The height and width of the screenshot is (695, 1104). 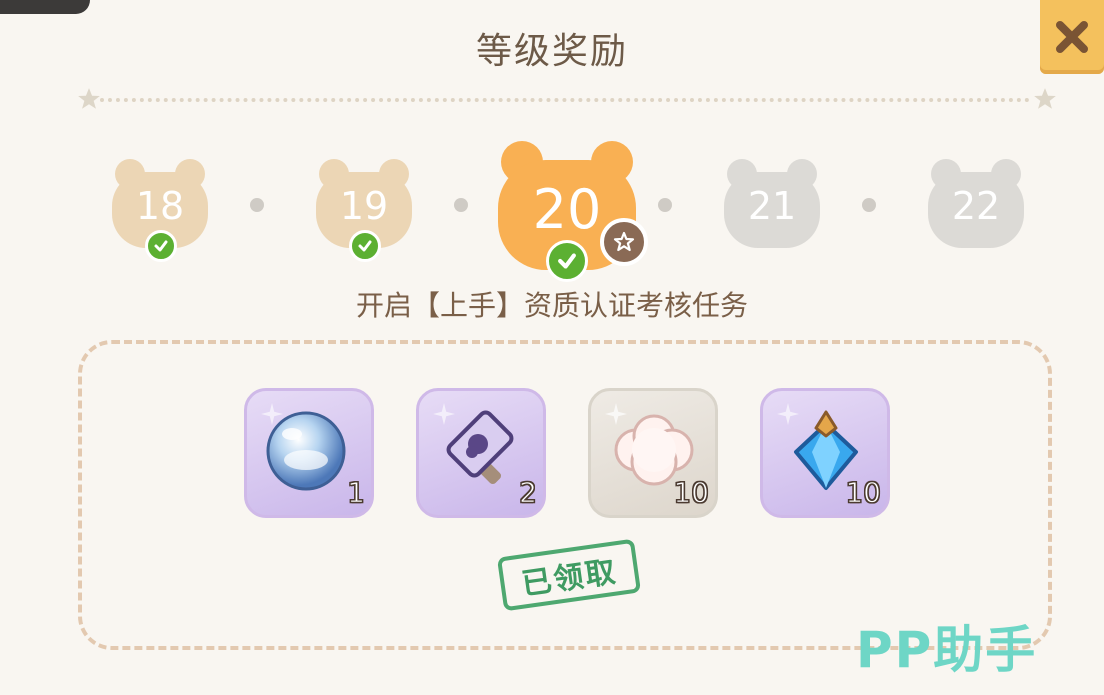 What do you see at coordinates (947, 650) in the screenshot?
I see `watermark: PP助手` at bounding box center [947, 650].